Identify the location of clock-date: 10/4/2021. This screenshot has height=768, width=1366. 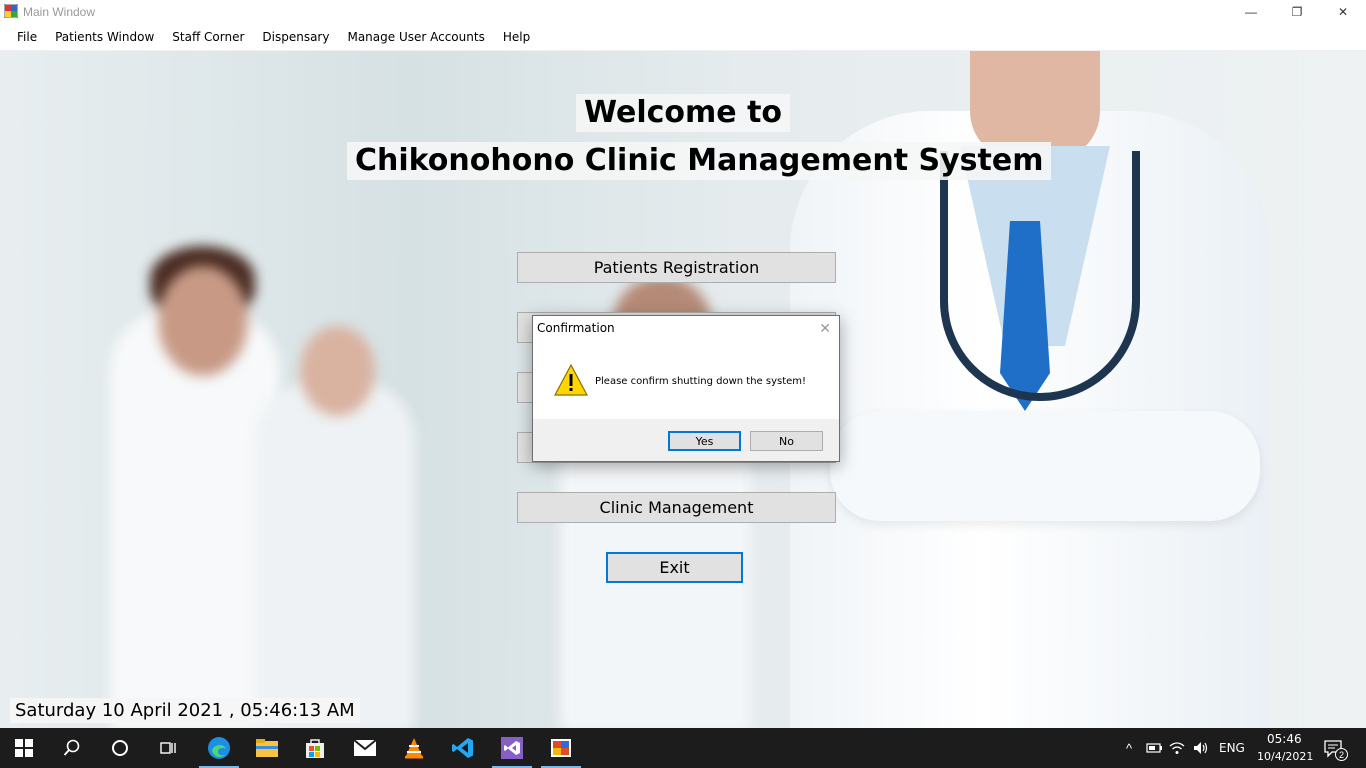
(1285, 756).